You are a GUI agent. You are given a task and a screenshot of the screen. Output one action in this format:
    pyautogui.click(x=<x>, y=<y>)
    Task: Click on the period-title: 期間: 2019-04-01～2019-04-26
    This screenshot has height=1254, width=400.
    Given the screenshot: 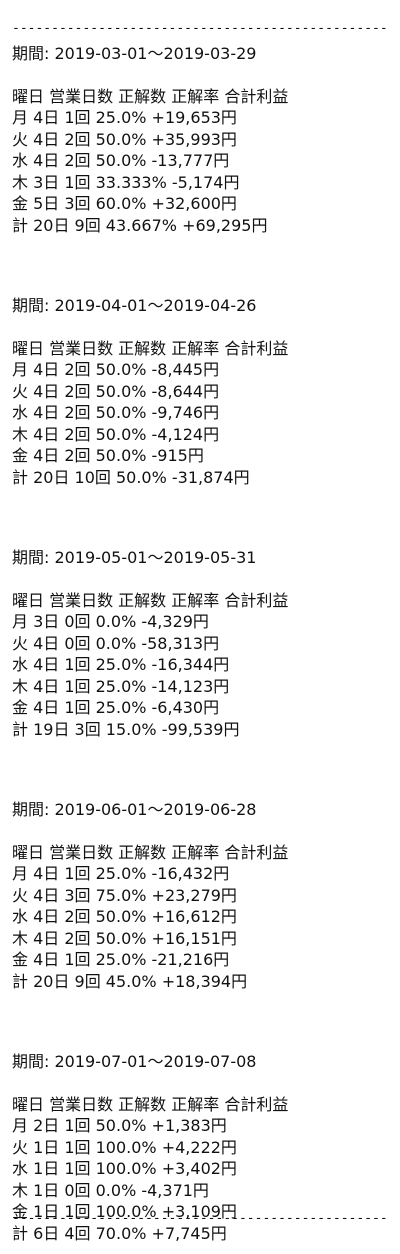 What is the action you would take?
    pyautogui.click(x=134, y=305)
    